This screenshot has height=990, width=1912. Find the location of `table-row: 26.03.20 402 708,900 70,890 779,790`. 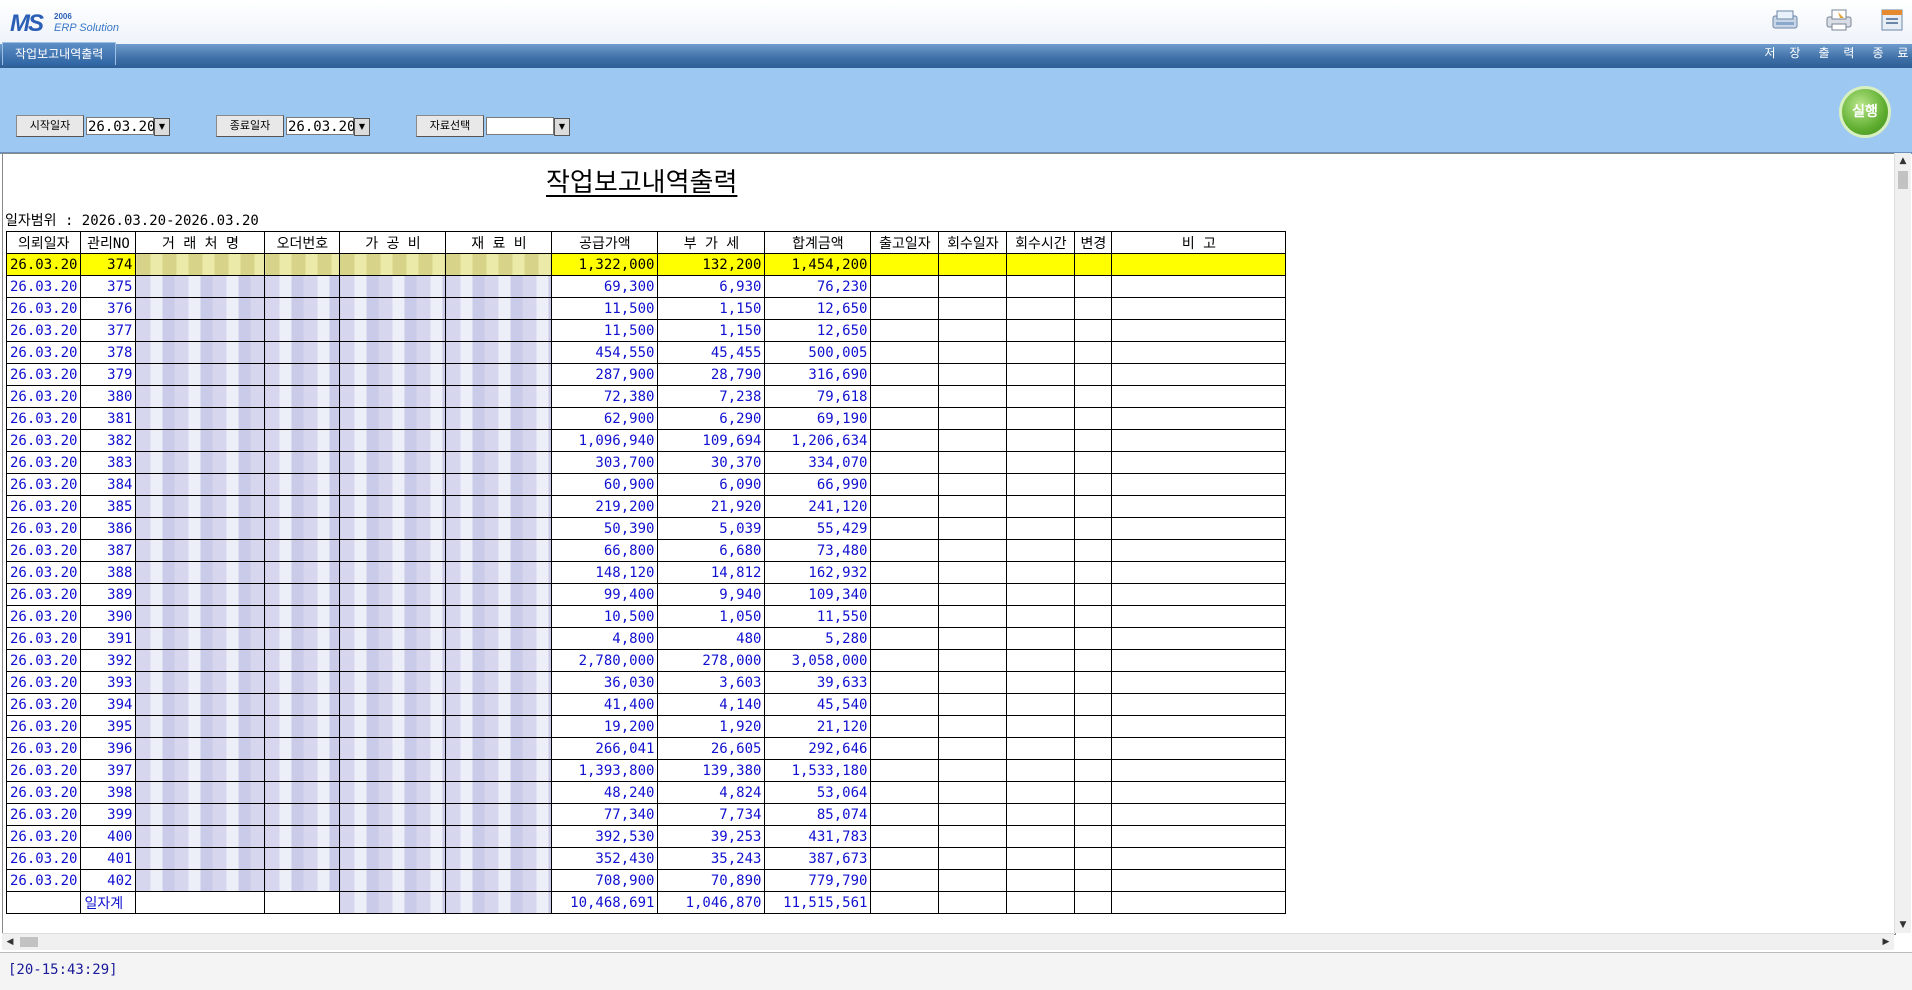

table-row: 26.03.20 402 708,900 70,890 779,790 is located at coordinates (646, 880).